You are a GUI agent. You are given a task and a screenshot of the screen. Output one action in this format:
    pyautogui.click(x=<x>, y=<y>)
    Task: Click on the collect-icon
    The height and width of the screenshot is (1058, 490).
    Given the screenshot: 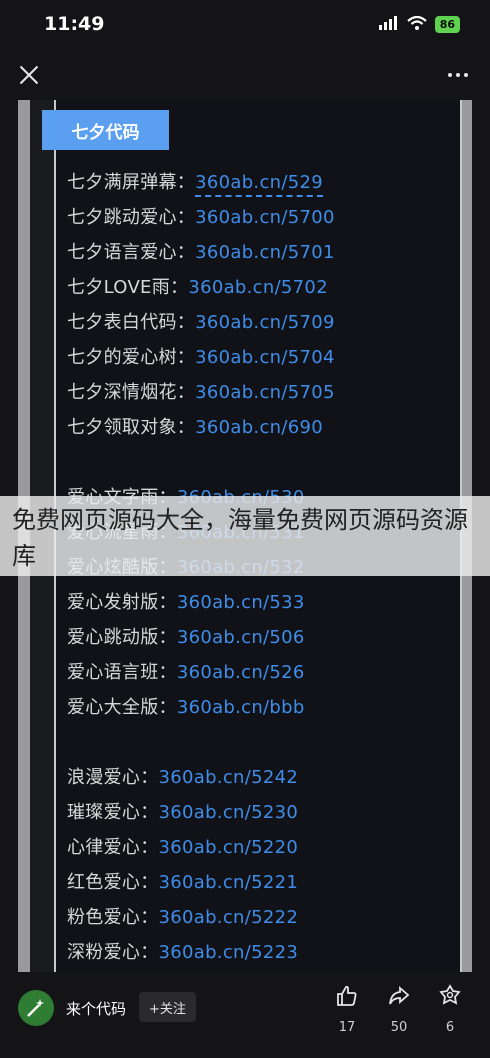 What is the action you would take?
    pyautogui.click(x=450, y=997)
    